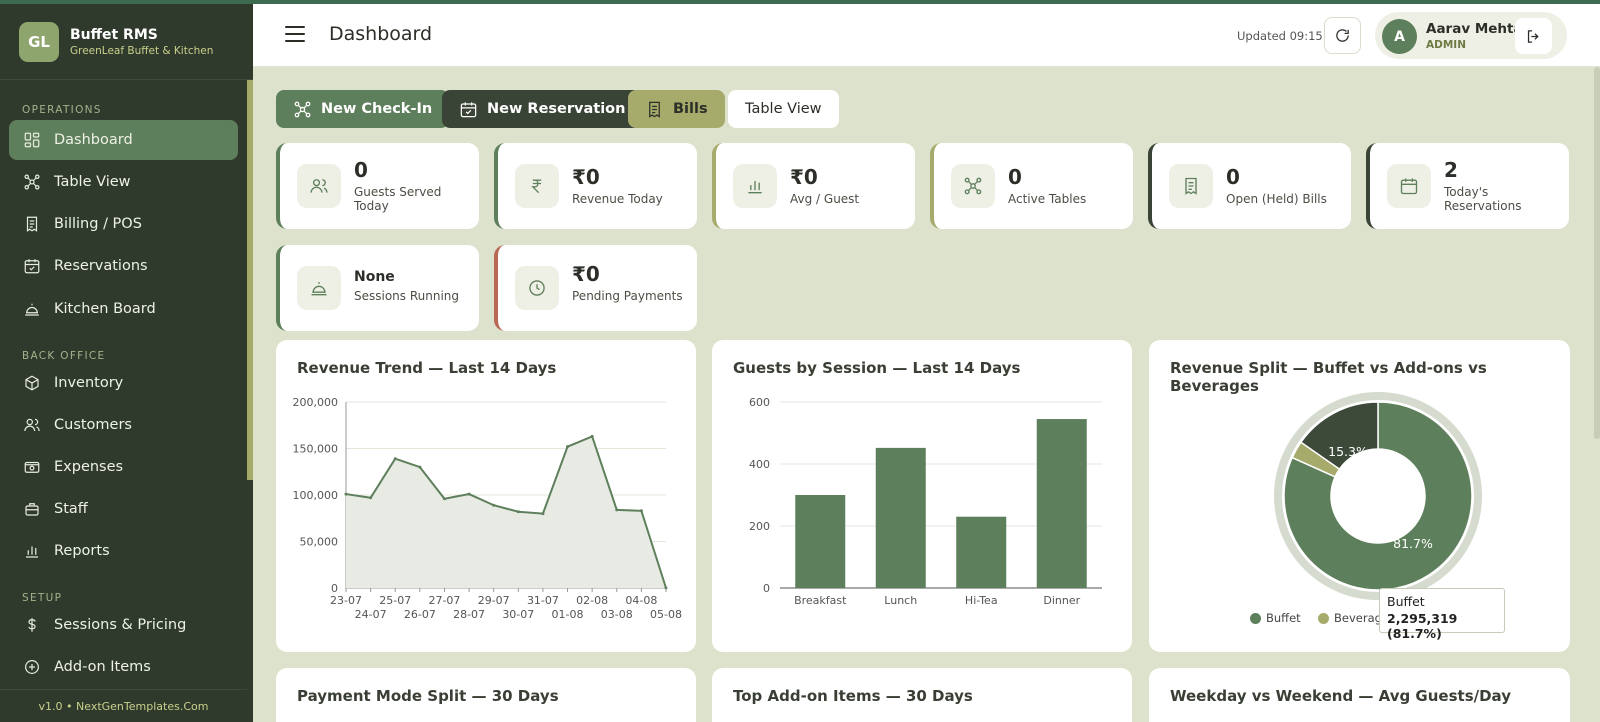 This screenshot has width=1600, height=722. What do you see at coordinates (1061, 600) in the screenshot?
I see `x-tick-label: Dinner` at bounding box center [1061, 600].